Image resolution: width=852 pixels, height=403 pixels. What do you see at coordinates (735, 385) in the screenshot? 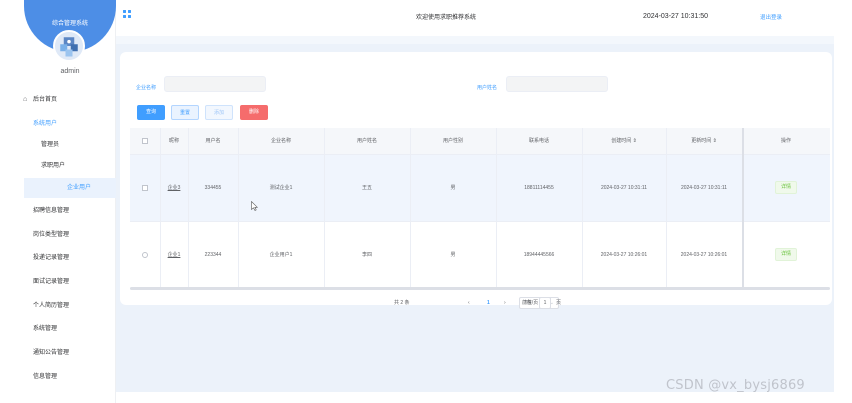
I see `watermark: CSDN @vx_bysj6869` at bounding box center [735, 385].